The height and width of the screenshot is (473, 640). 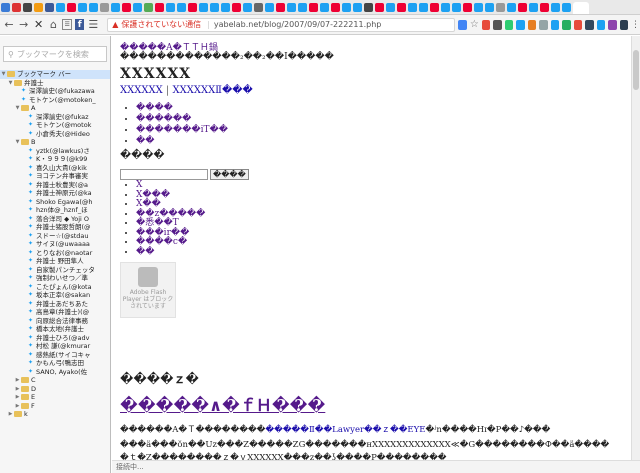 I want to click on page-scrollbar, so click(x=635, y=248).